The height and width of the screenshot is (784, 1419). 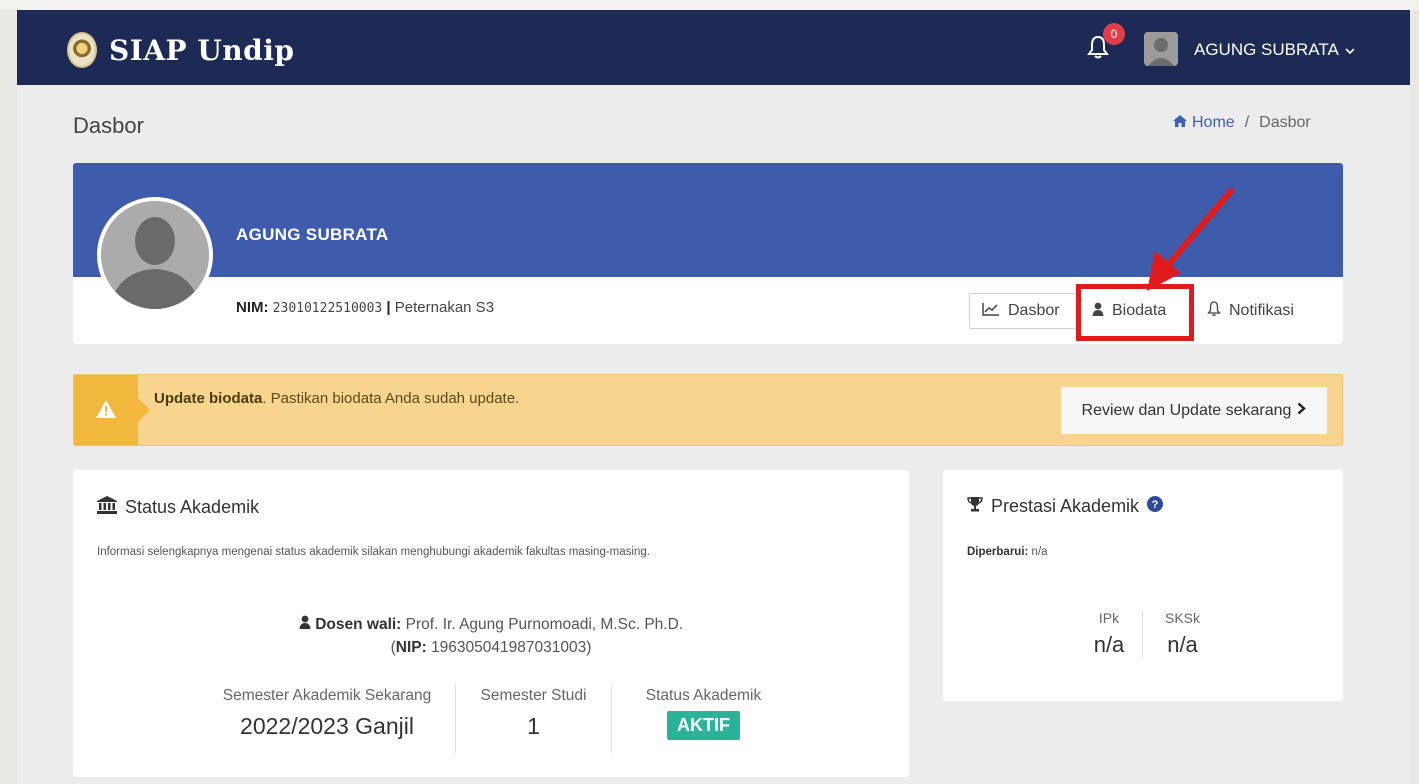 I want to click on review-update-button: Review dan Update sekarang, so click(x=1194, y=410).